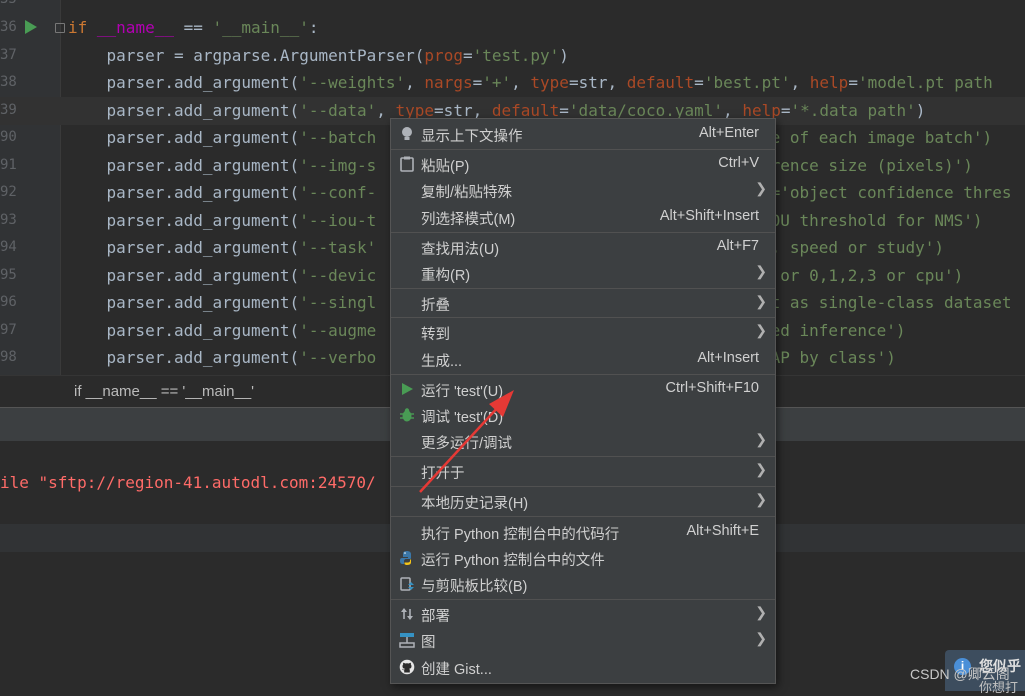 This screenshot has width=1025, height=696. Describe the element at coordinates (8, 357) in the screenshot. I see `line-number: 98` at that location.